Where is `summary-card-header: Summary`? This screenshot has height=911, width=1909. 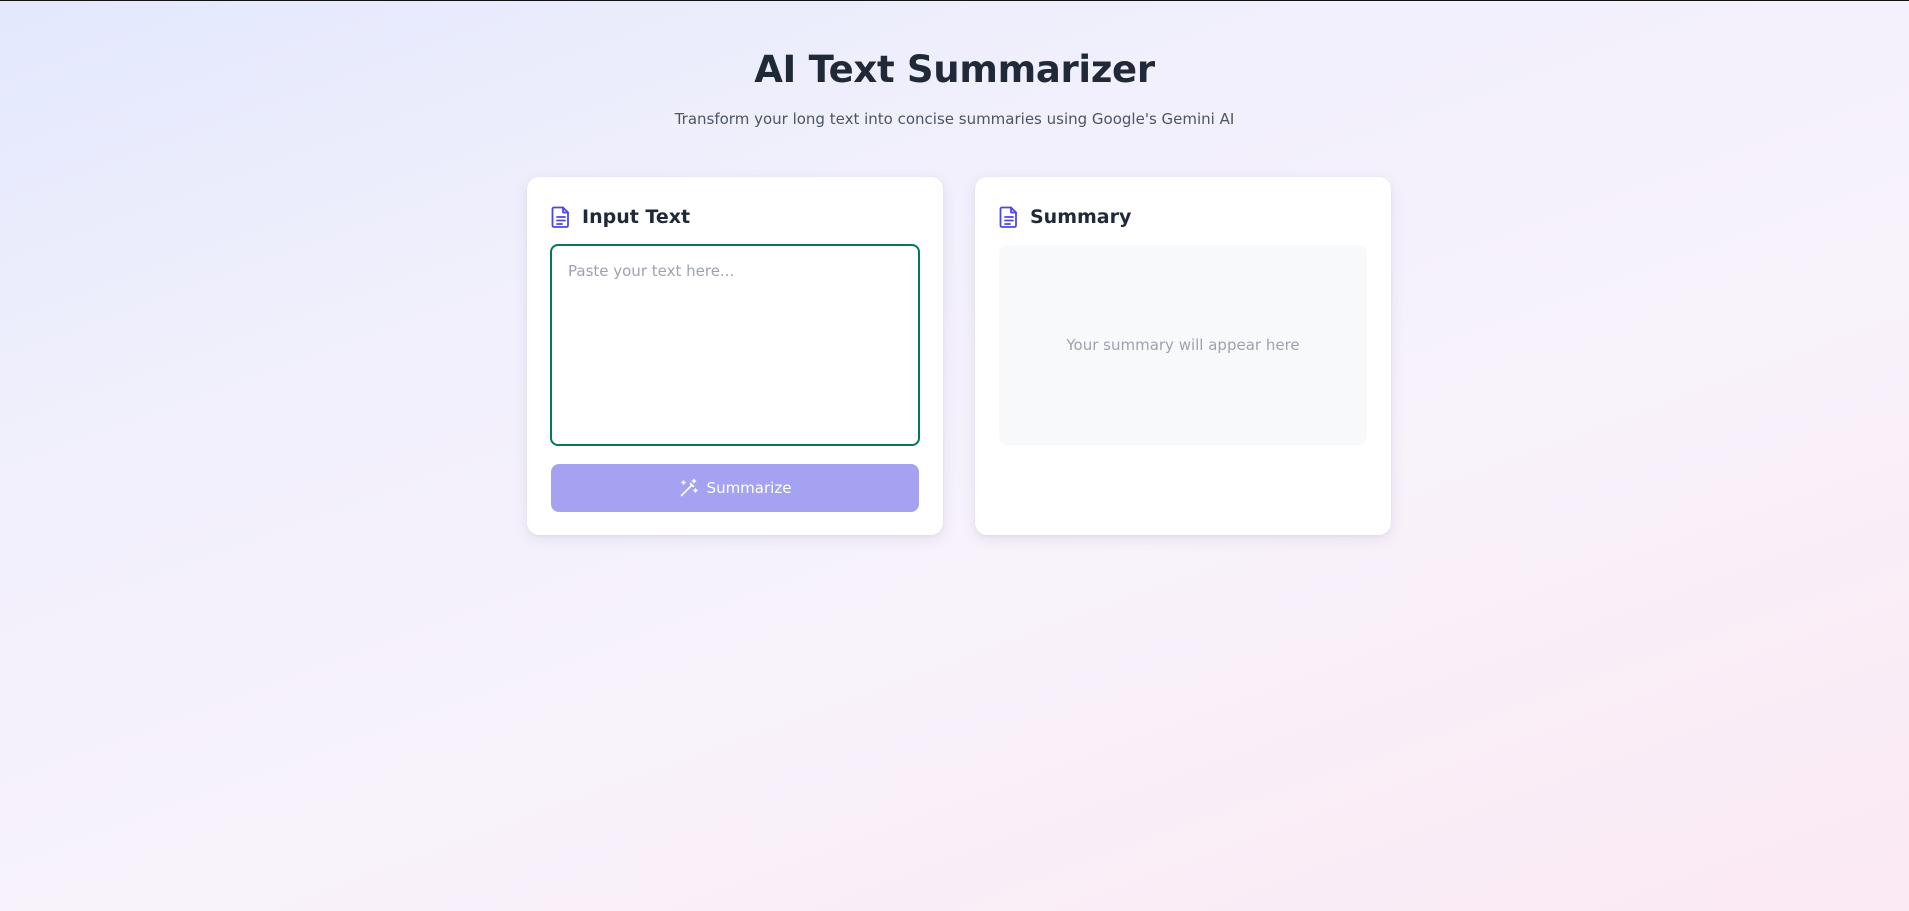
summary-card-header: Summary is located at coordinates (1065, 217).